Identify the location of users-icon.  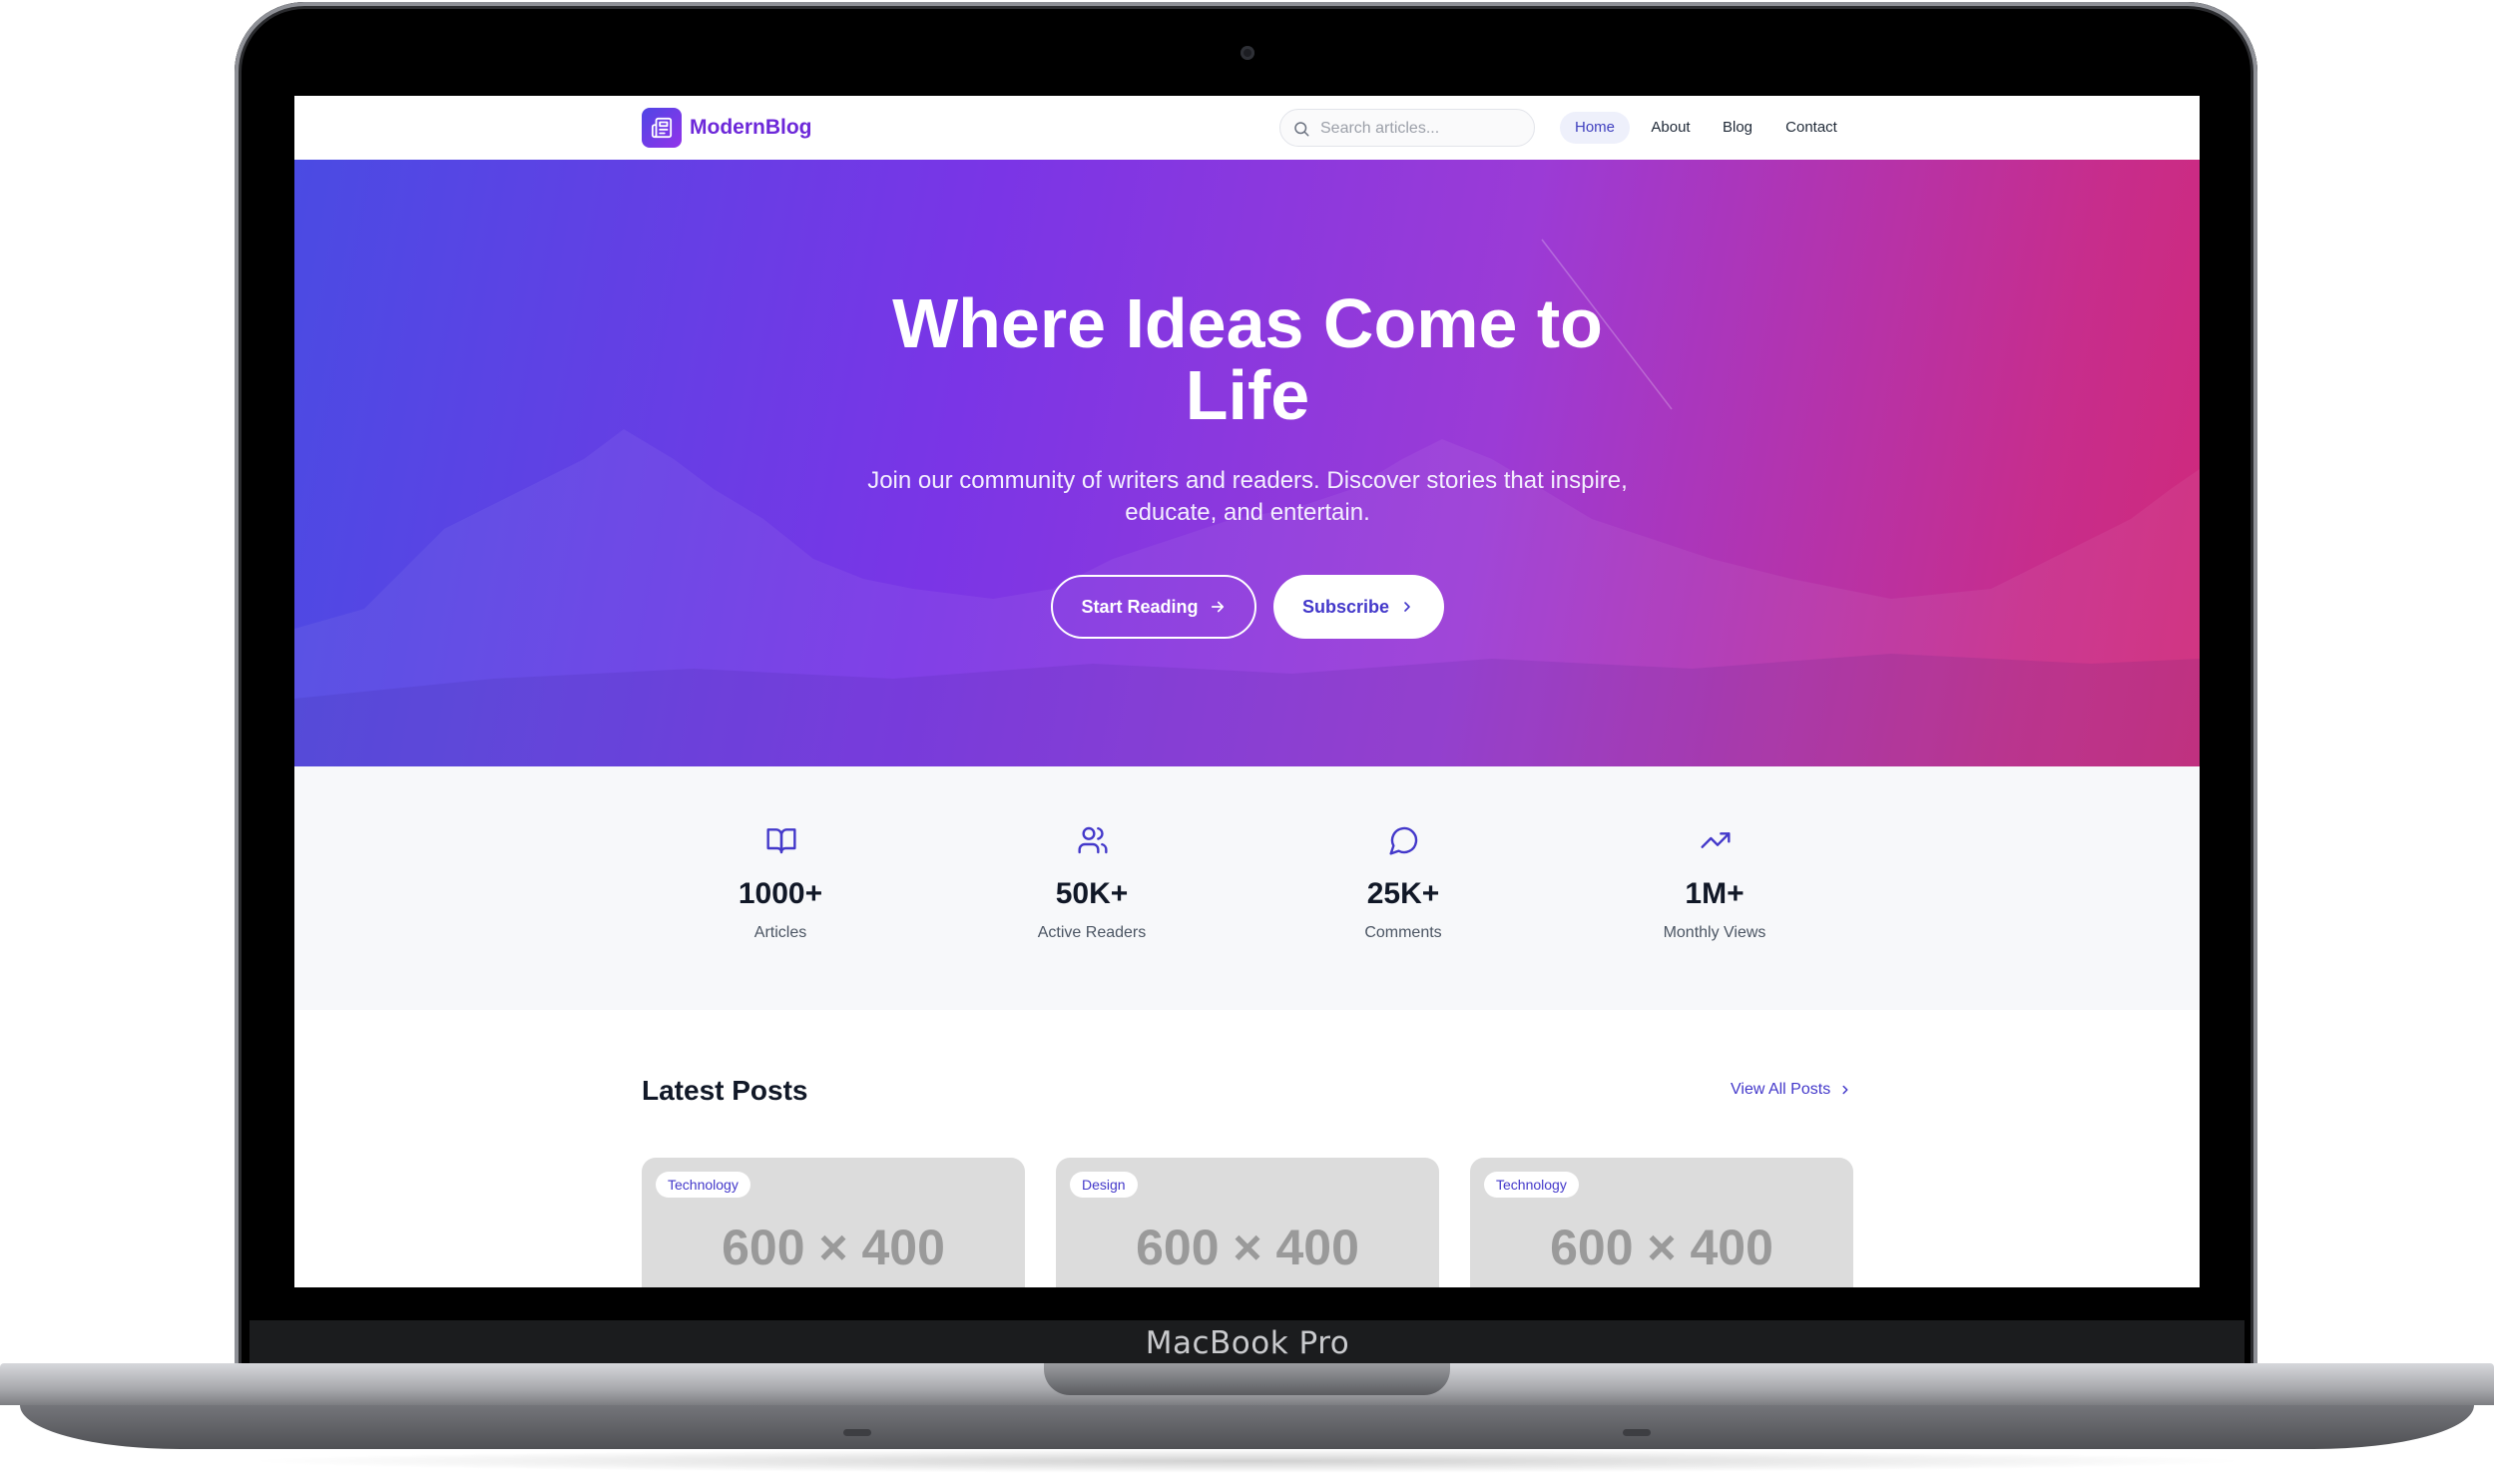
(1093, 840).